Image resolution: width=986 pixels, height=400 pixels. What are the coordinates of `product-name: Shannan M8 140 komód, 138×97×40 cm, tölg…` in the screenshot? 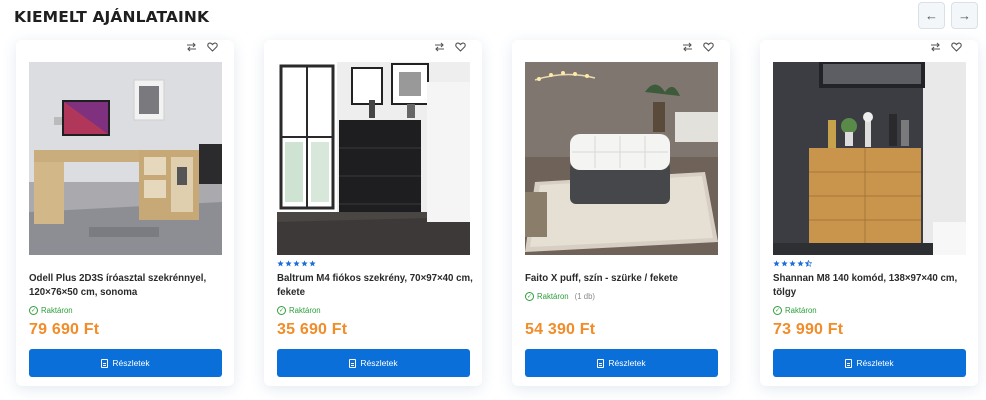 It's located at (871, 285).